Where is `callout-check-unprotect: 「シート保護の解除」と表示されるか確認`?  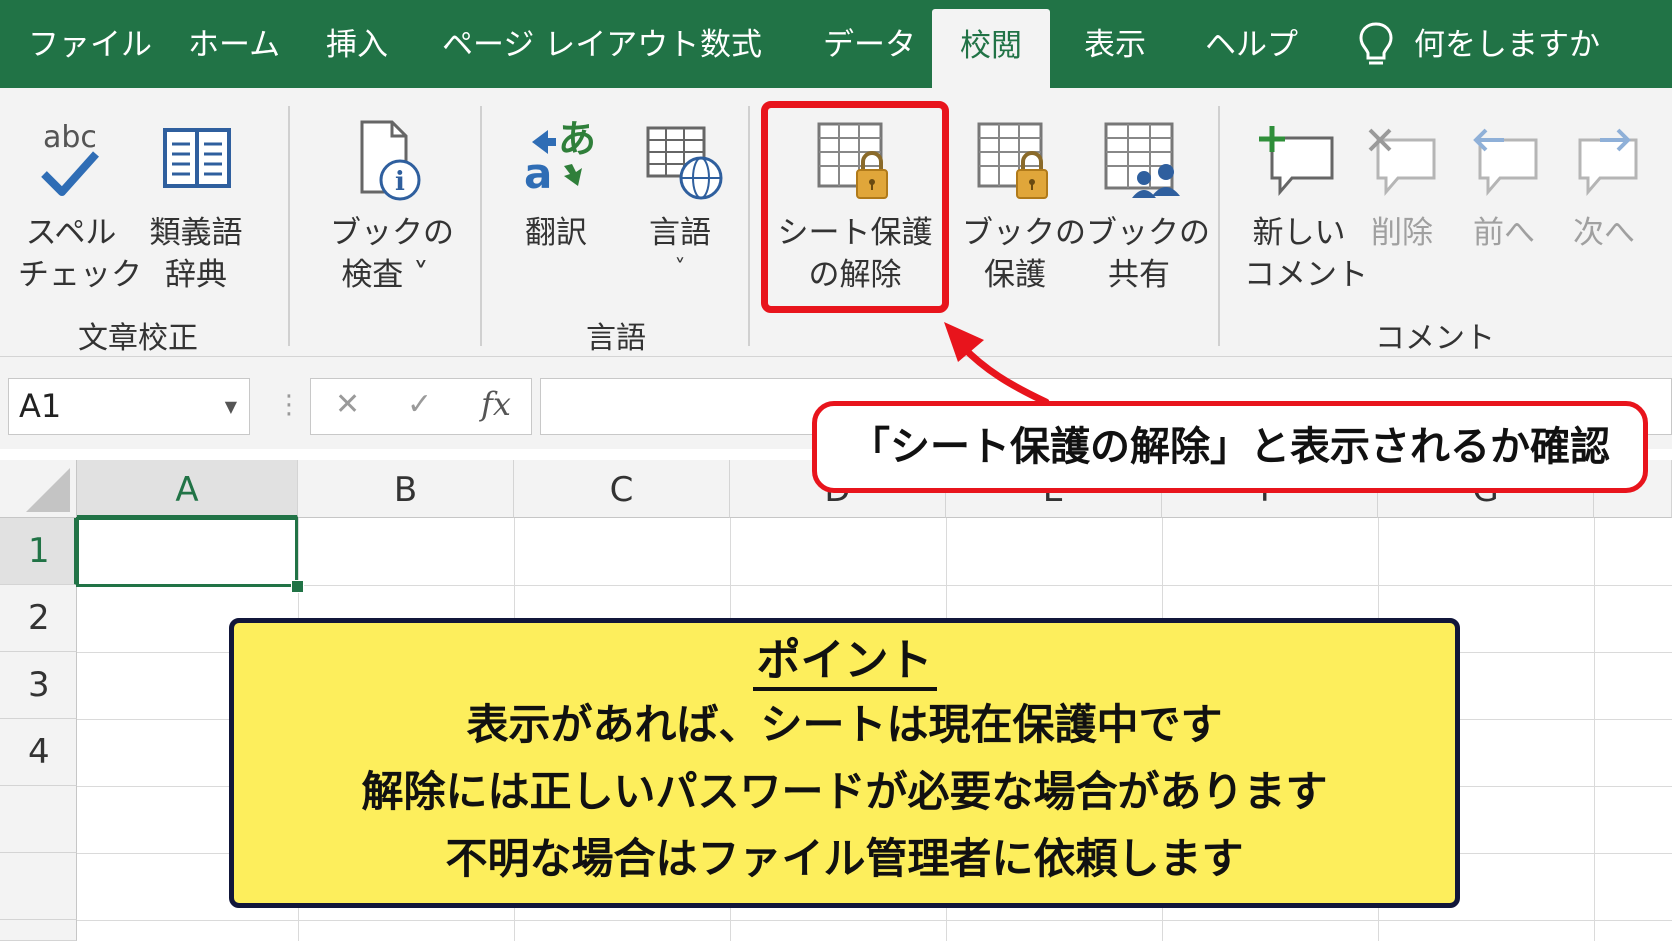
callout-check-unprotect: 「シート保護の解除」と表示されるか確認 is located at coordinates (1230, 447).